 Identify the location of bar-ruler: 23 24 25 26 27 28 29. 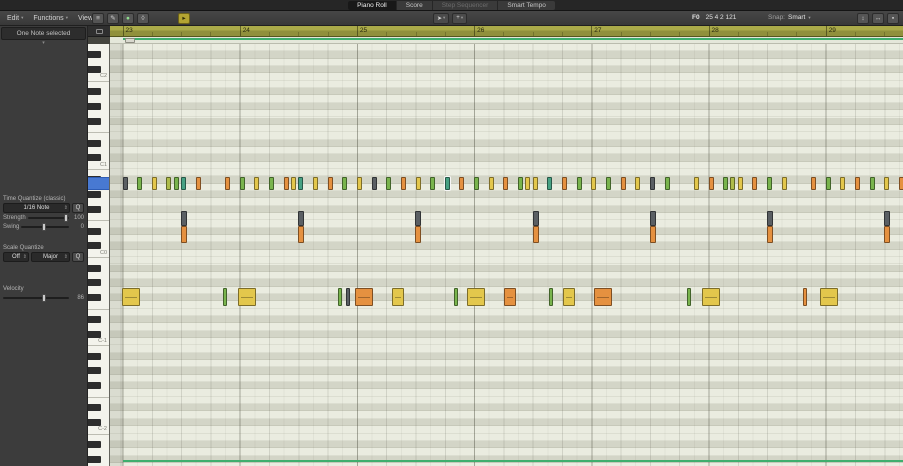
(506, 31).